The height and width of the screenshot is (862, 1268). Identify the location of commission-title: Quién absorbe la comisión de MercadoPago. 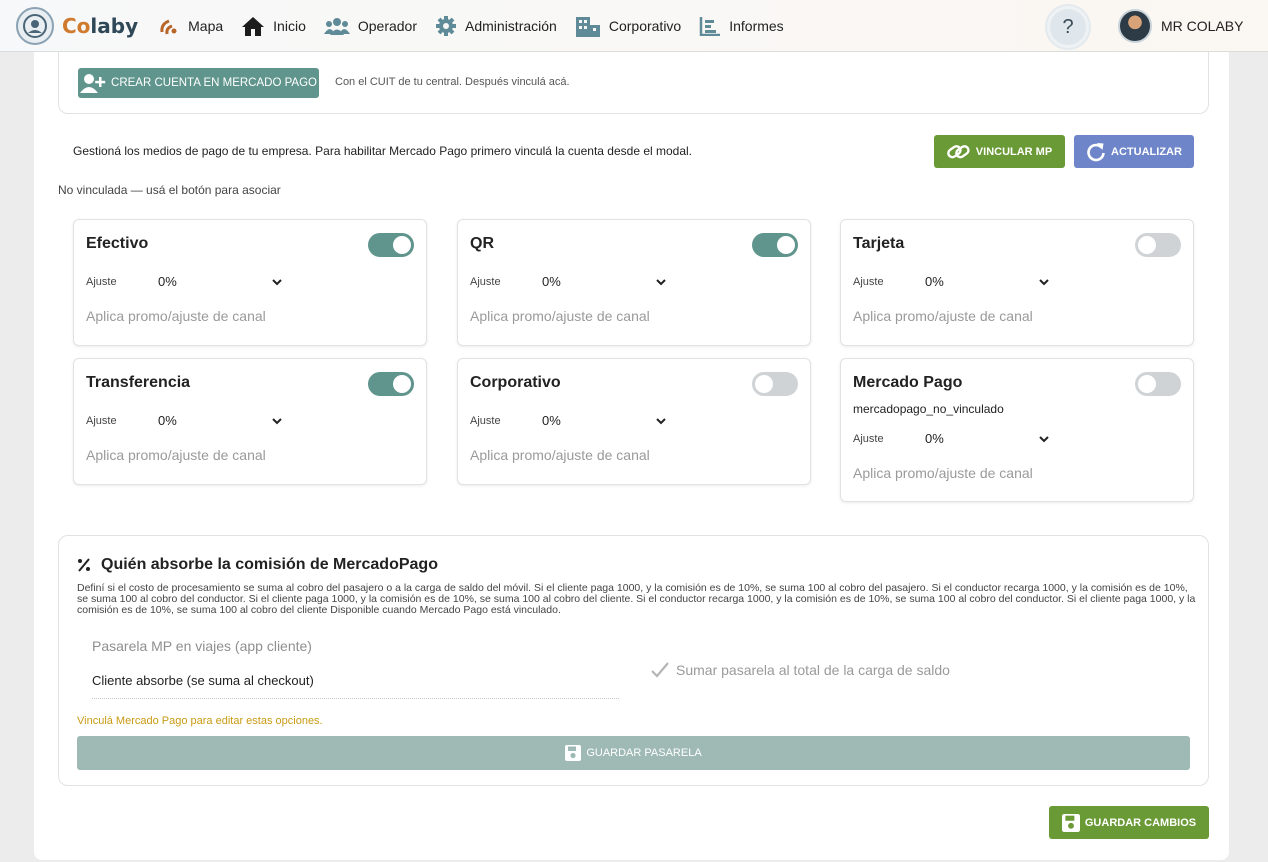
(257, 565).